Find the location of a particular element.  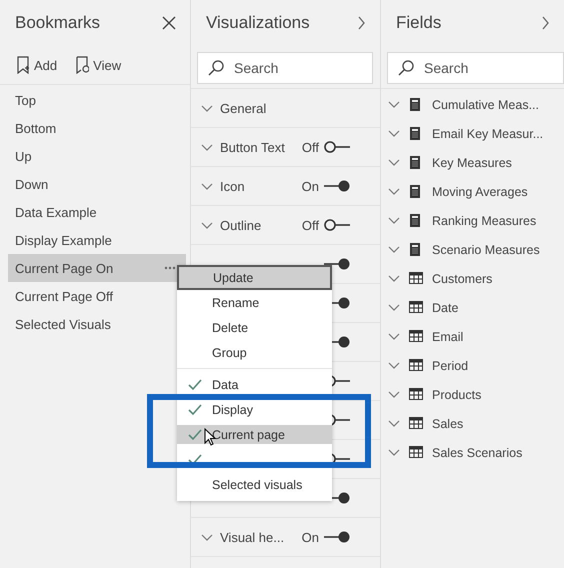

bookmark-item: Current Page On is located at coordinates (97, 268).